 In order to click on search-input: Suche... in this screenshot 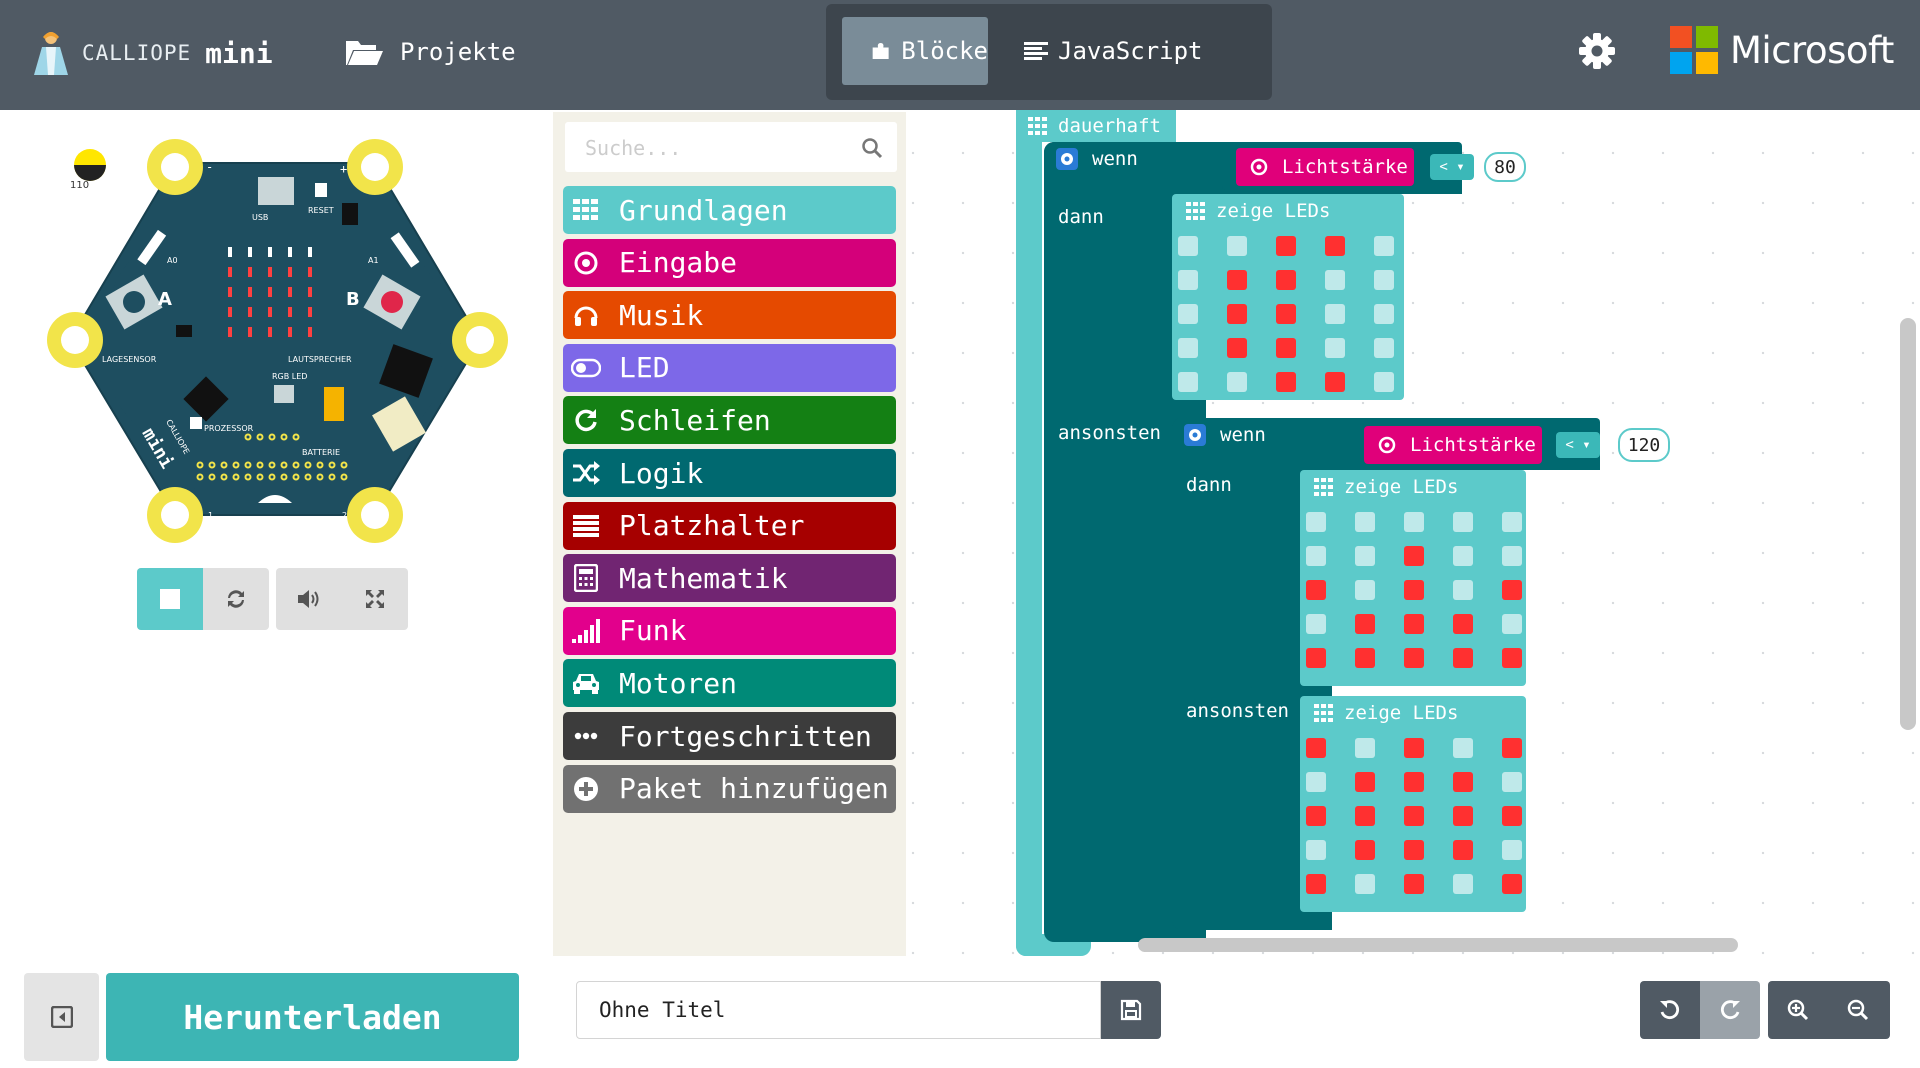, I will do `click(633, 148)`.